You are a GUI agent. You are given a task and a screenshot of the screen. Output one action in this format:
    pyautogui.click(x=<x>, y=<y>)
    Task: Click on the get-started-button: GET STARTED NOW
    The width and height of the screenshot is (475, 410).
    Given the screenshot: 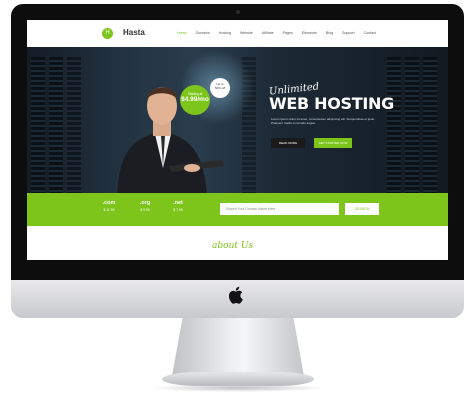 What is the action you would take?
    pyautogui.click(x=333, y=143)
    